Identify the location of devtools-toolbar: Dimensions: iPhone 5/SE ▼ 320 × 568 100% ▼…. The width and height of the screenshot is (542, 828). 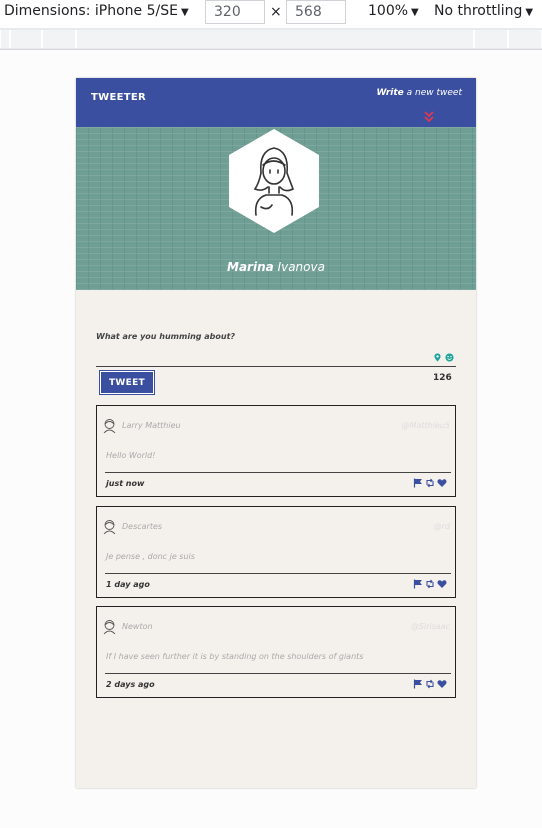
(271, 14).